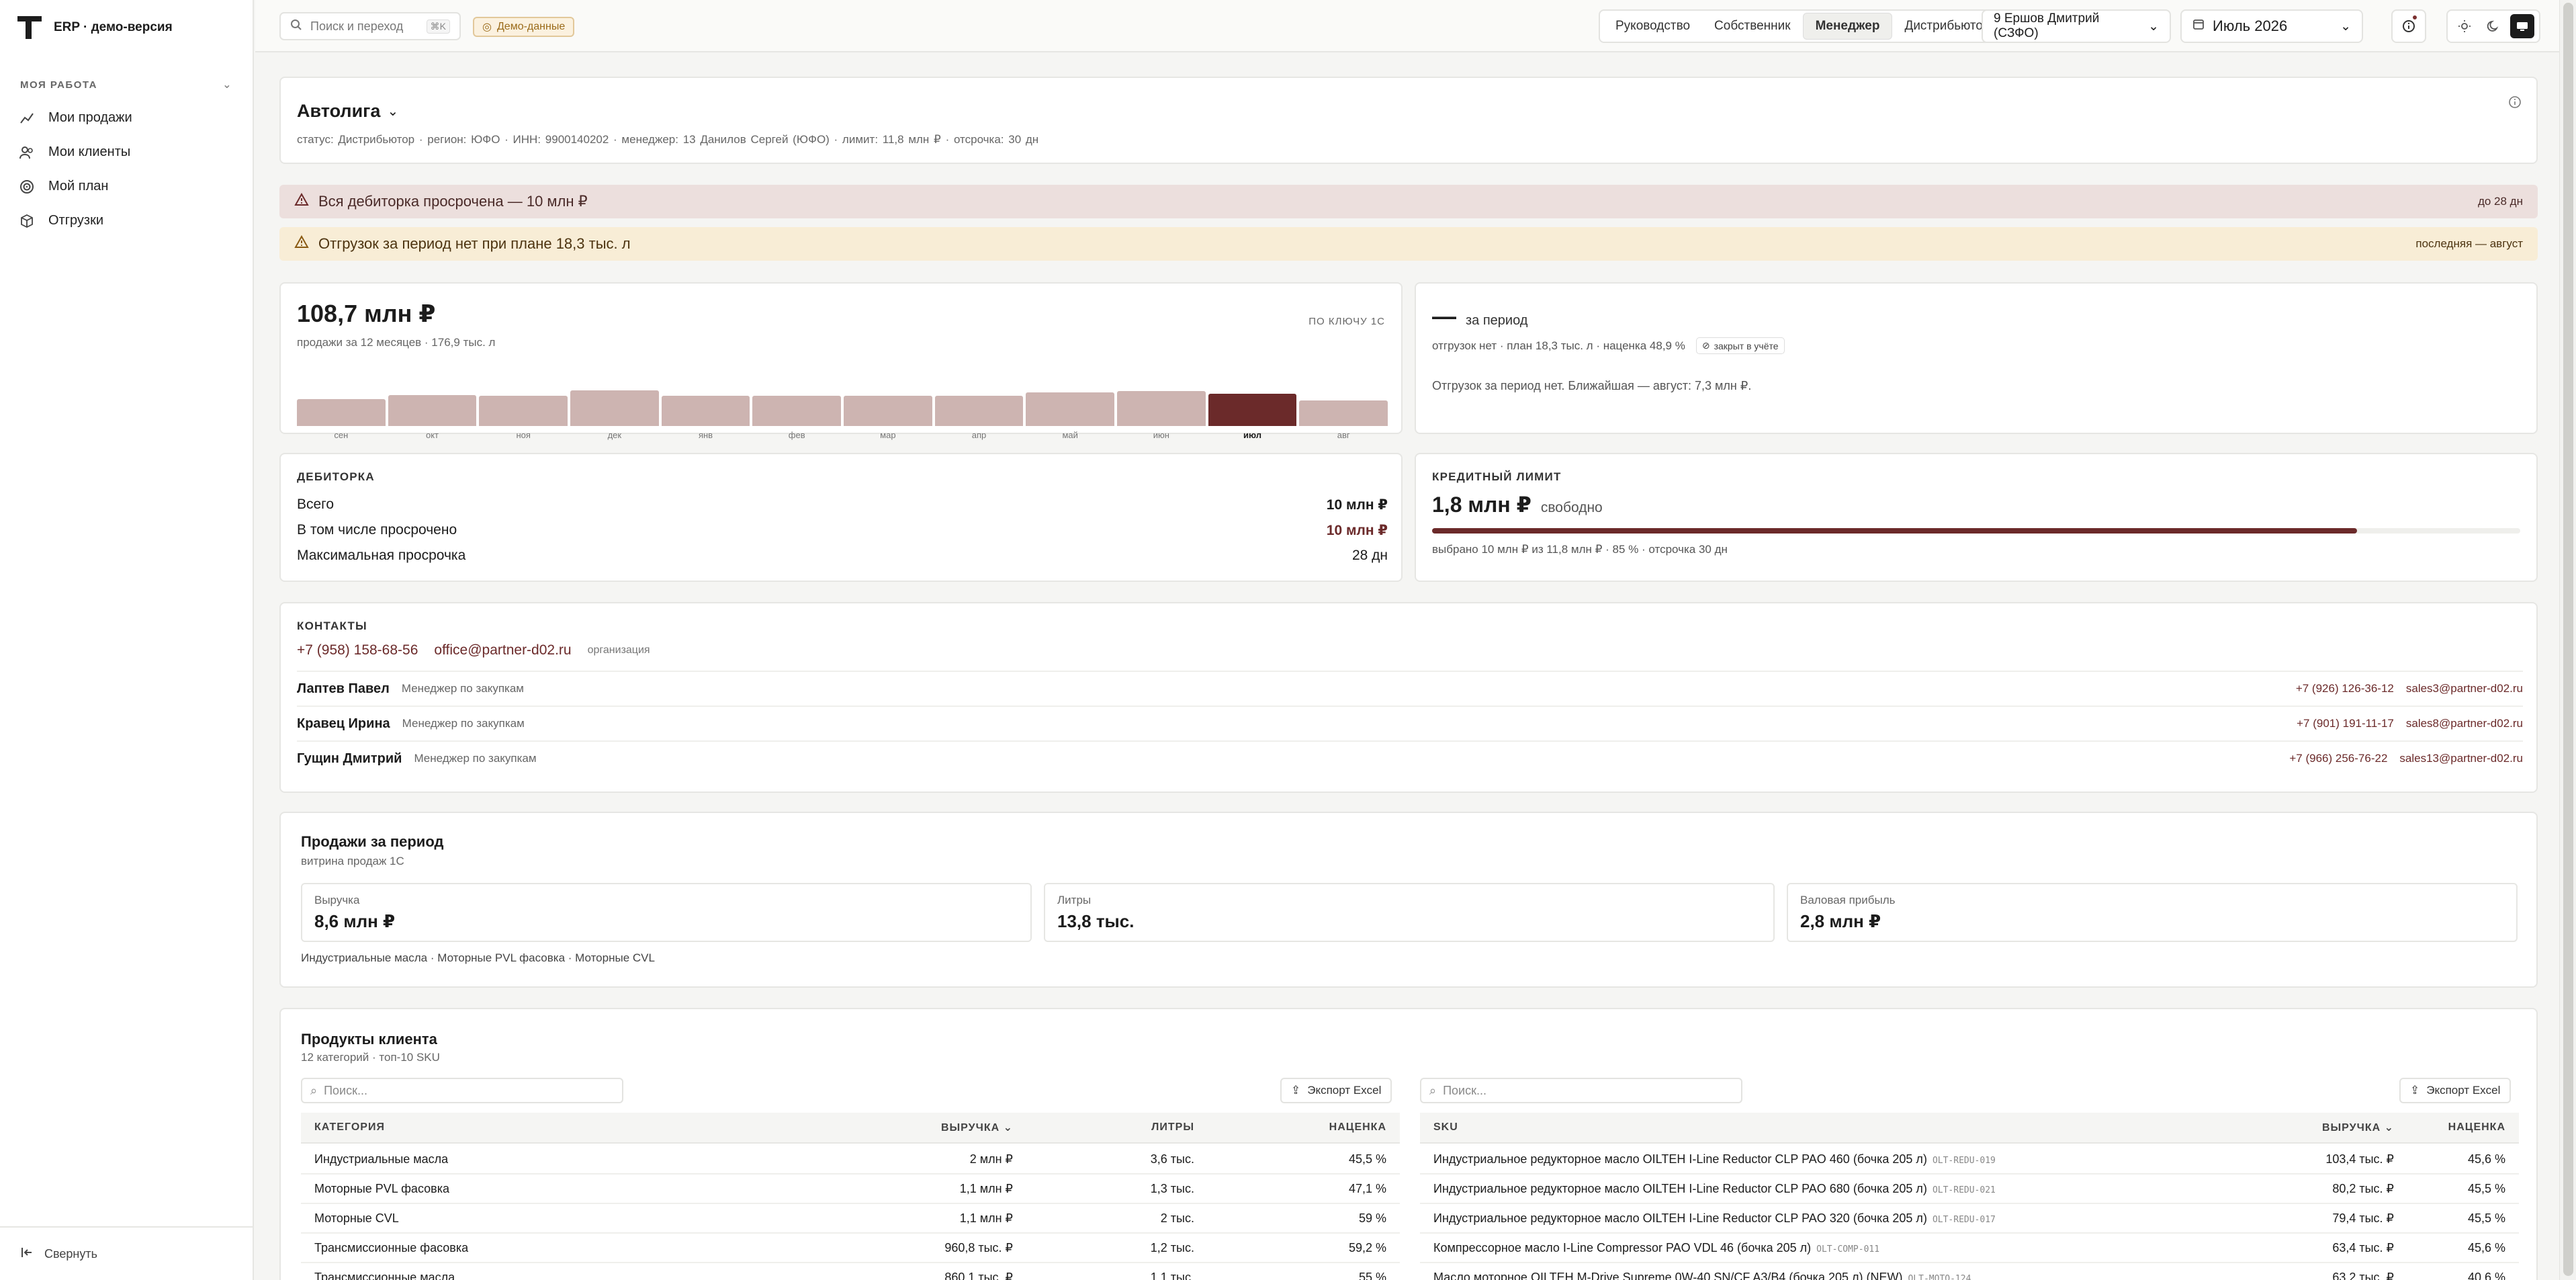 Image resolution: width=2576 pixels, height=1280 pixels. Describe the element at coordinates (127, 152) in the screenshot. I see `sidebar-item-clients: Мои клиенты` at that location.